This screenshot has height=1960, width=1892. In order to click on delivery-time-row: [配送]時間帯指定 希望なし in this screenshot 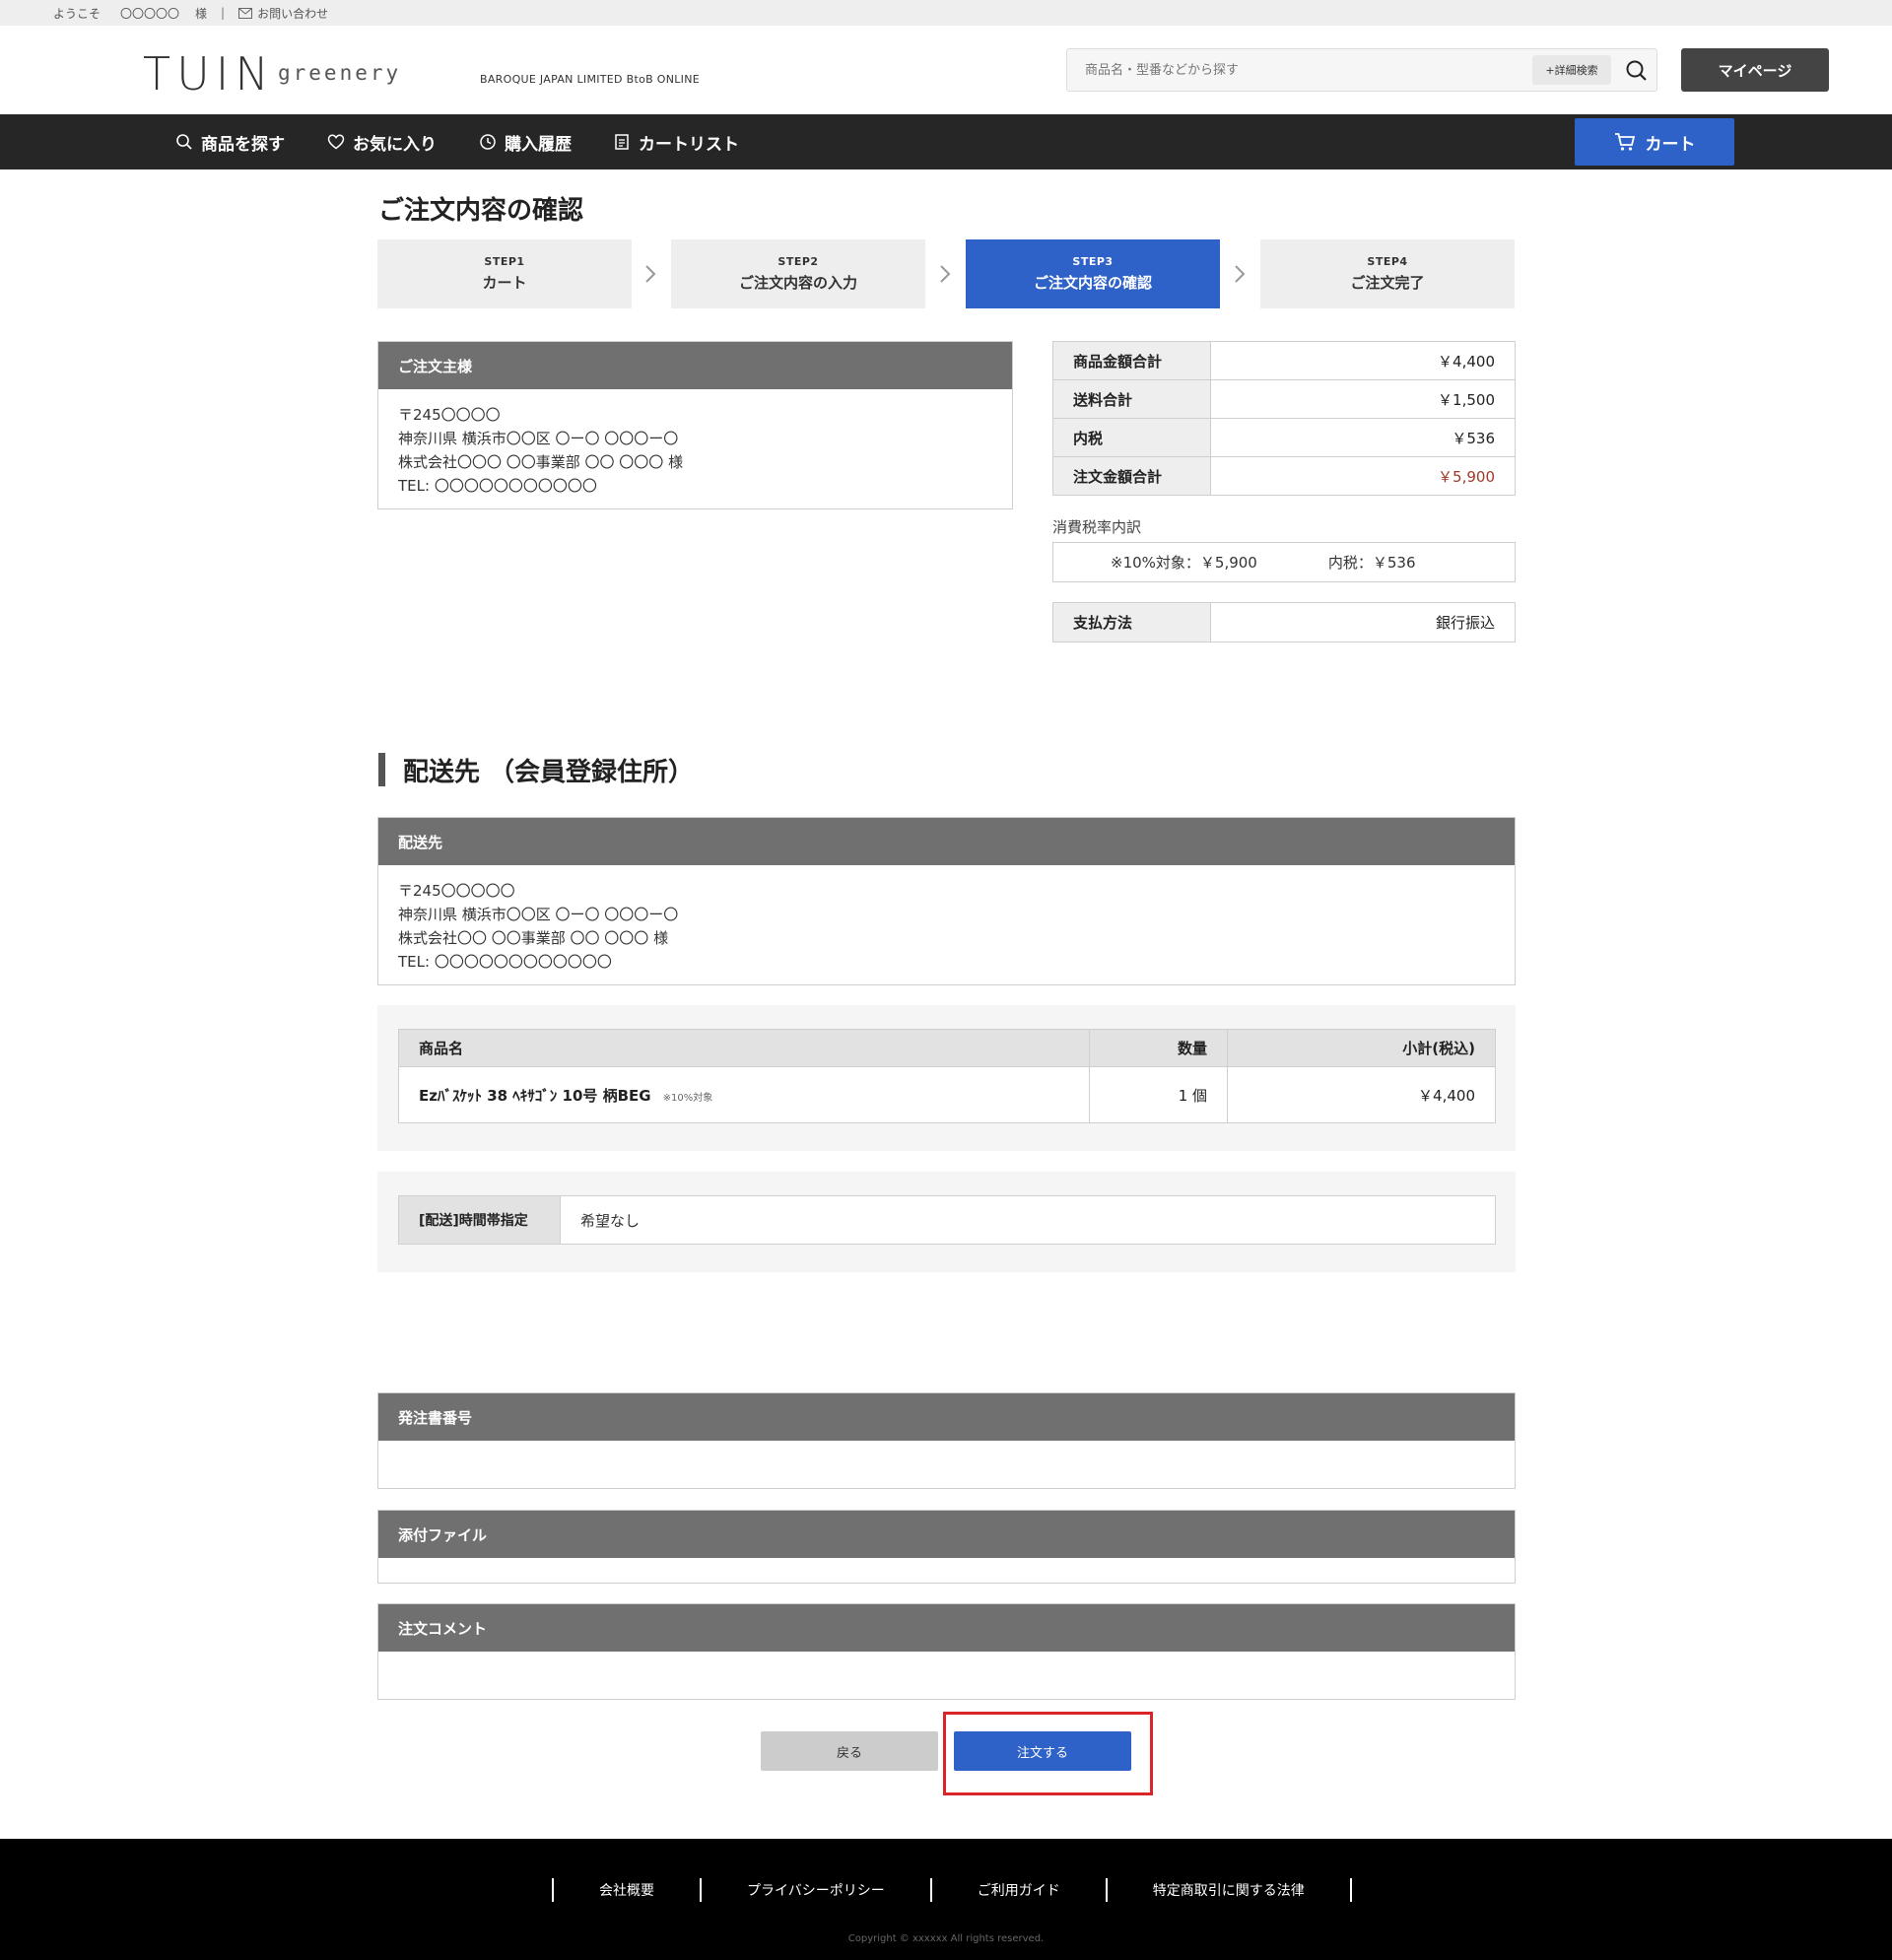, I will do `click(947, 1220)`.